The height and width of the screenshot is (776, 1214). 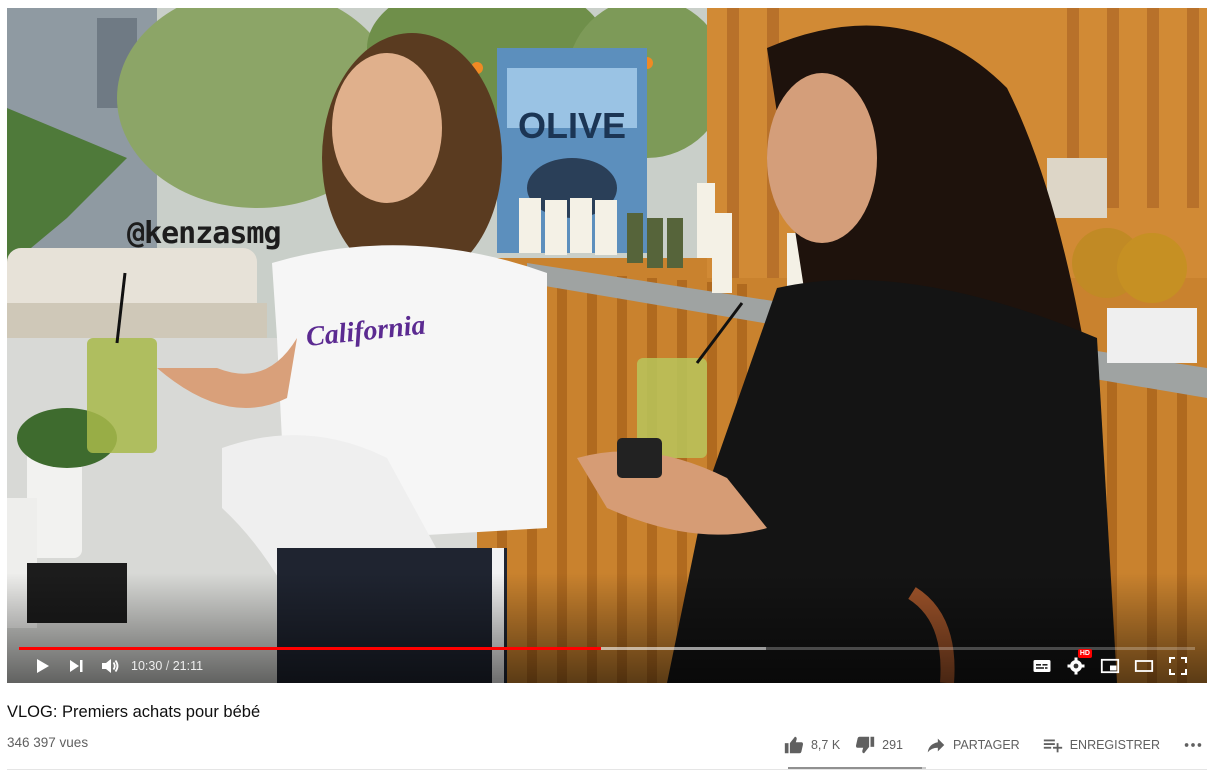 I want to click on next-button, so click(x=76, y=666).